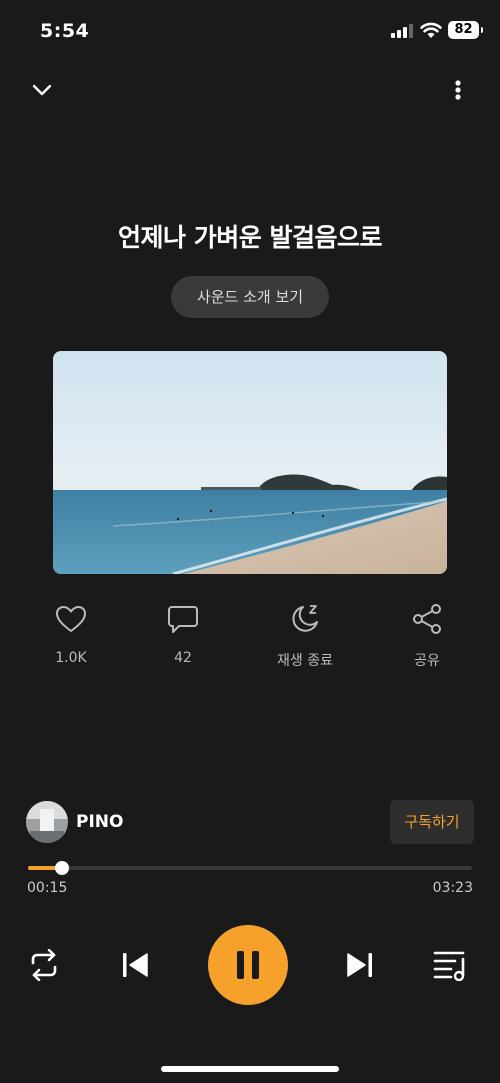 This screenshot has height=1083, width=500. I want to click on status-bar: 5:54 82, so click(250, 31).